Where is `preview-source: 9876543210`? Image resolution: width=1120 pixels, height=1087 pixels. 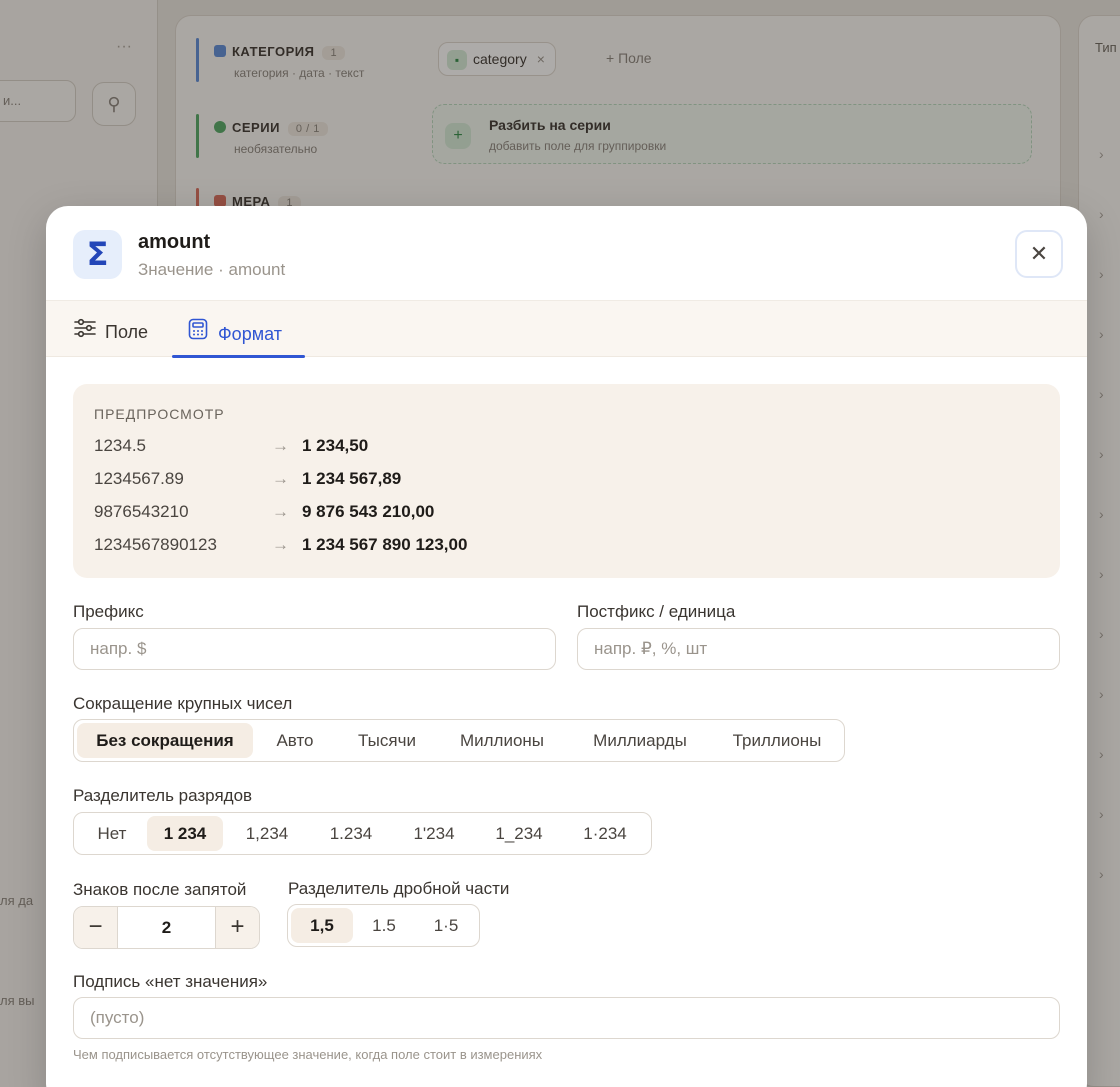
preview-source: 9876543210 is located at coordinates (141, 511).